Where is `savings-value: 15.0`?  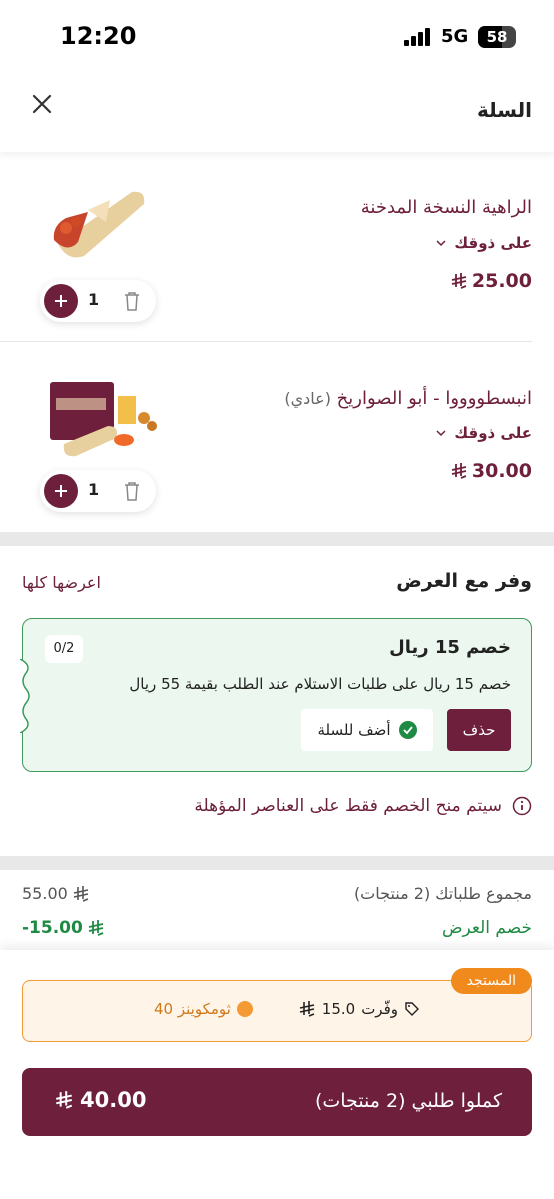 savings-value: 15.0 is located at coordinates (338, 1009).